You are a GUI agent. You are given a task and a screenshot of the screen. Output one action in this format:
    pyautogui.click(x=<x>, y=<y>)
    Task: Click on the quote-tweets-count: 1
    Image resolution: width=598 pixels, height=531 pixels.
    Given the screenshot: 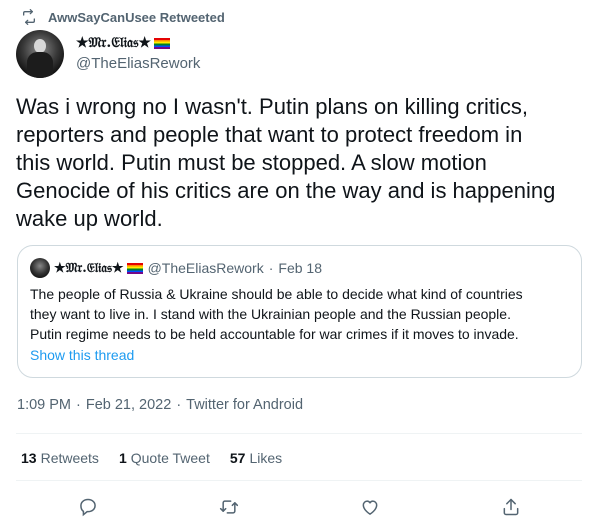 What is the action you would take?
    pyautogui.click(x=122, y=458)
    